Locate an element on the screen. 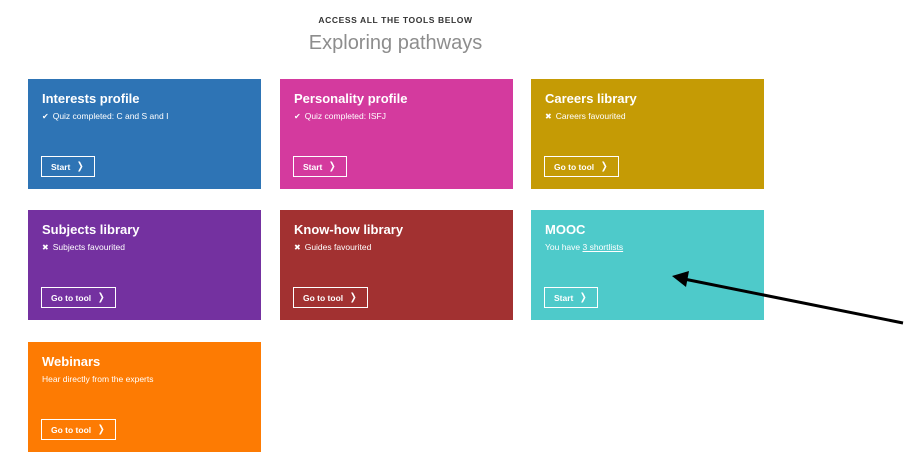  arrow-shaft is located at coordinates (793, 301).